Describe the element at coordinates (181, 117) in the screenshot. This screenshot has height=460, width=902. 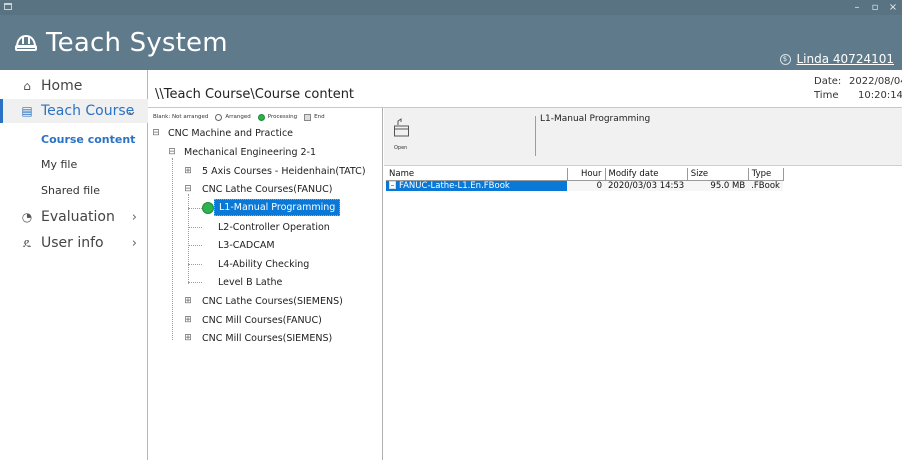
I see `legend-blank: Blank: Not arranged` at that location.